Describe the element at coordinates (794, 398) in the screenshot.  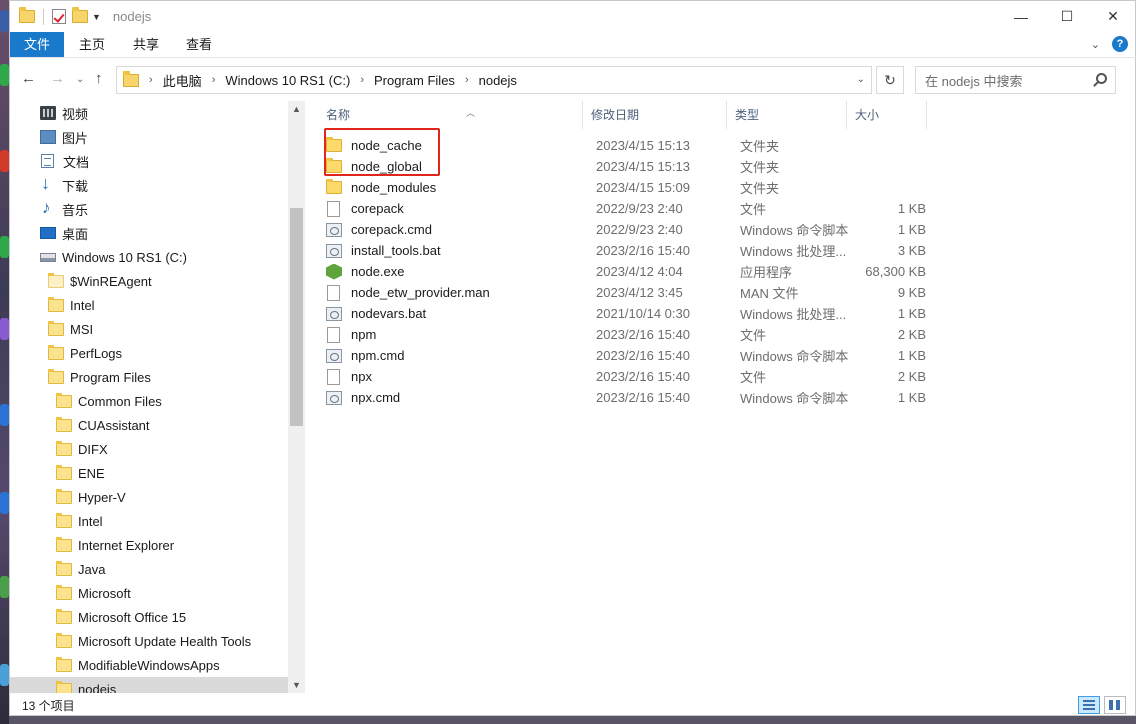
I see `file-type: Windows 命令脚本` at that location.